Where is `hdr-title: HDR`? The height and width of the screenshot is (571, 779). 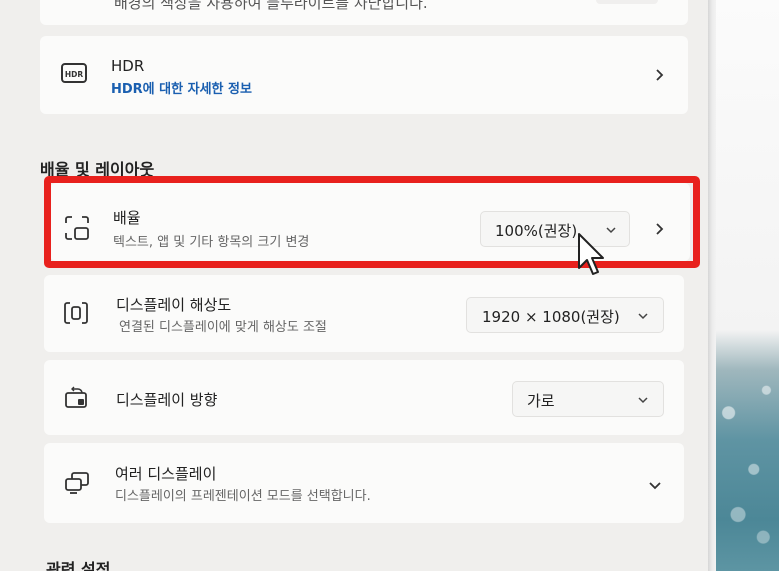
hdr-title: HDR is located at coordinates (128, 66).